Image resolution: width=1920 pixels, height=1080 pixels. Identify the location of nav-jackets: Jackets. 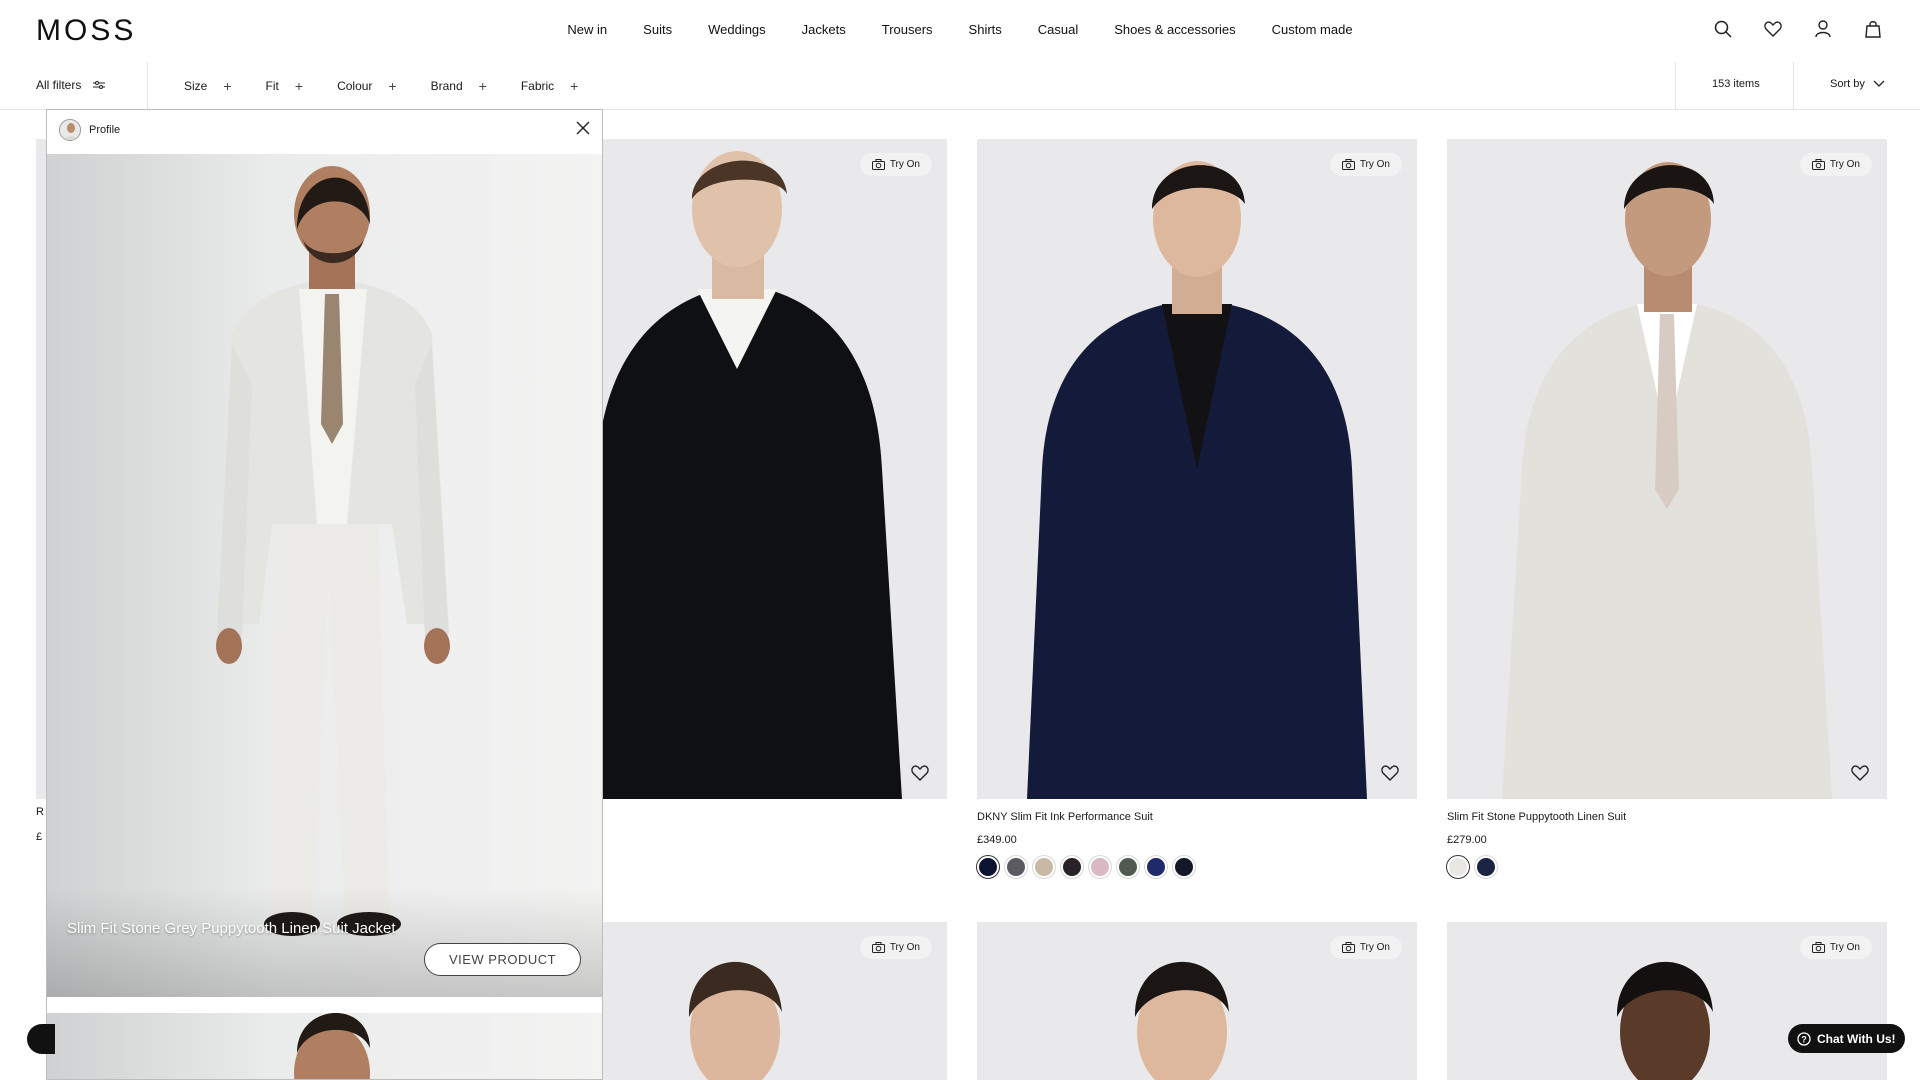
(824, 29).